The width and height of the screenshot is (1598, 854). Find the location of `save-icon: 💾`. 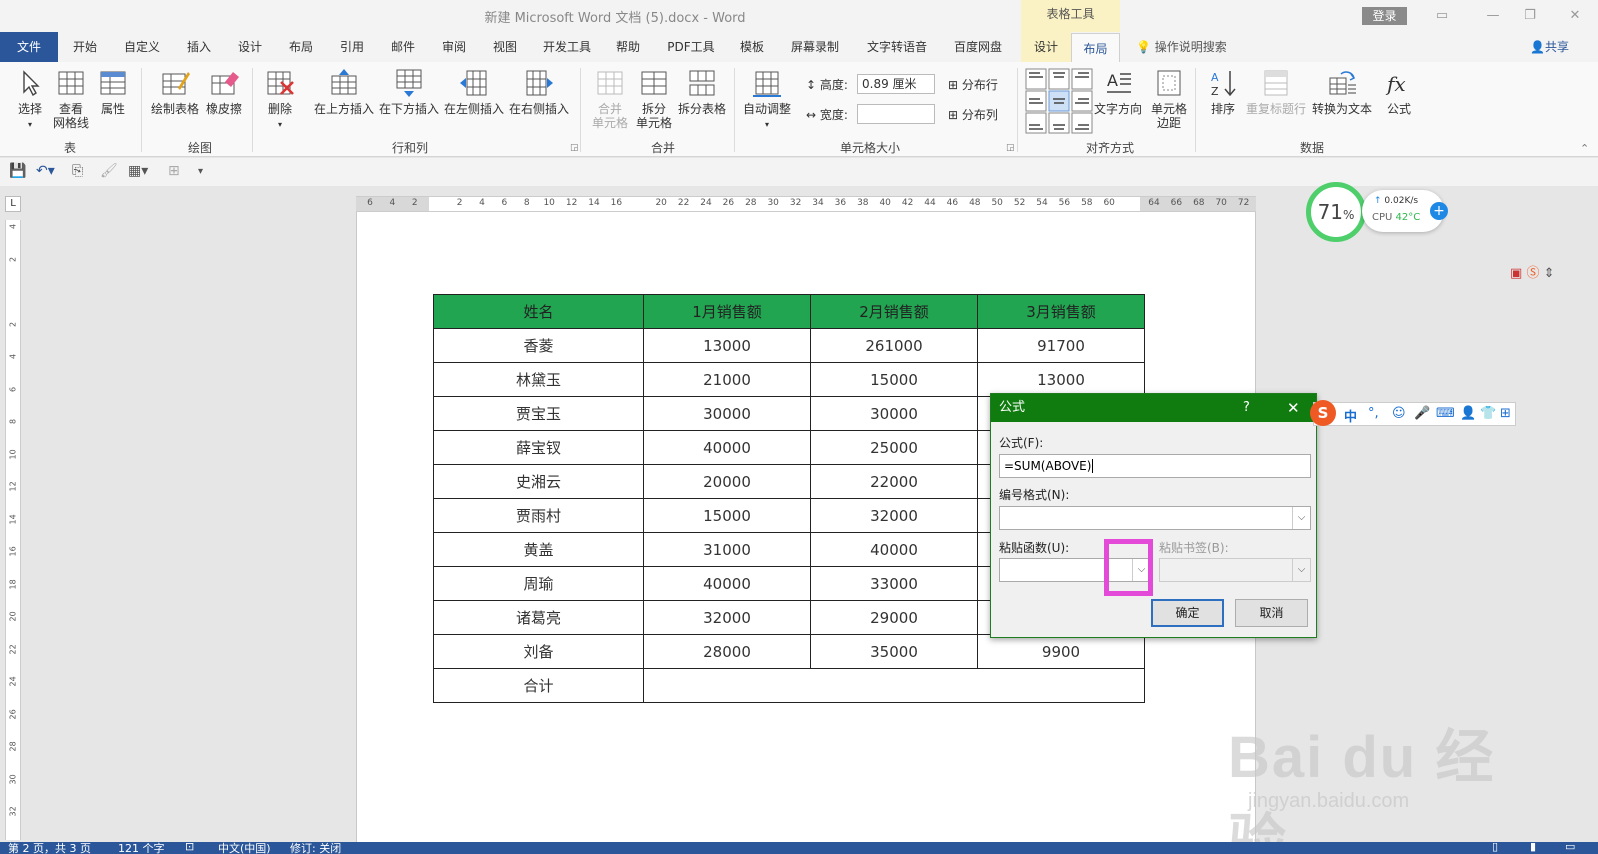

save-icon: 💾 is located at coordinates (17, 171).